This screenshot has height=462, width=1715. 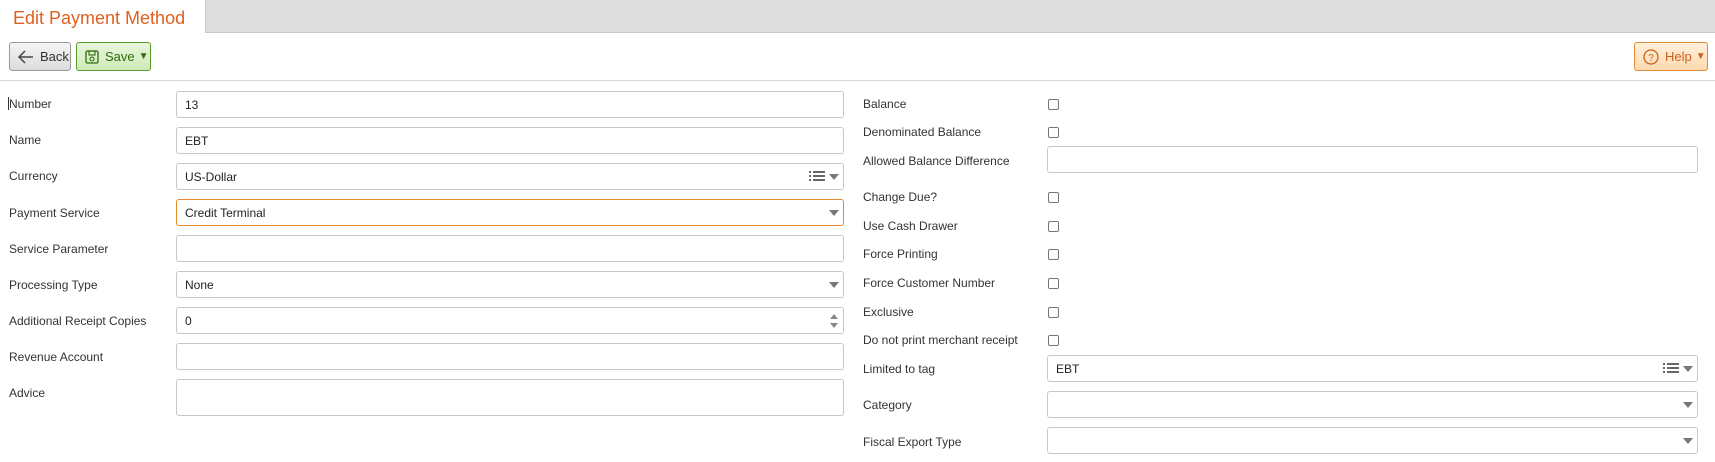 I want to click on label-change-due: Change Due?, so click(x=900, y=197).